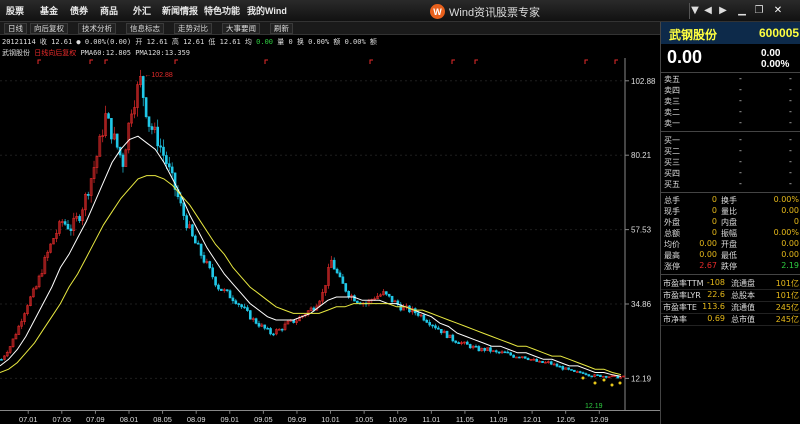 The width and height of the screenshot is (800, 424). I want to click on chevron-down-icon: ▼, so click(695, 11).